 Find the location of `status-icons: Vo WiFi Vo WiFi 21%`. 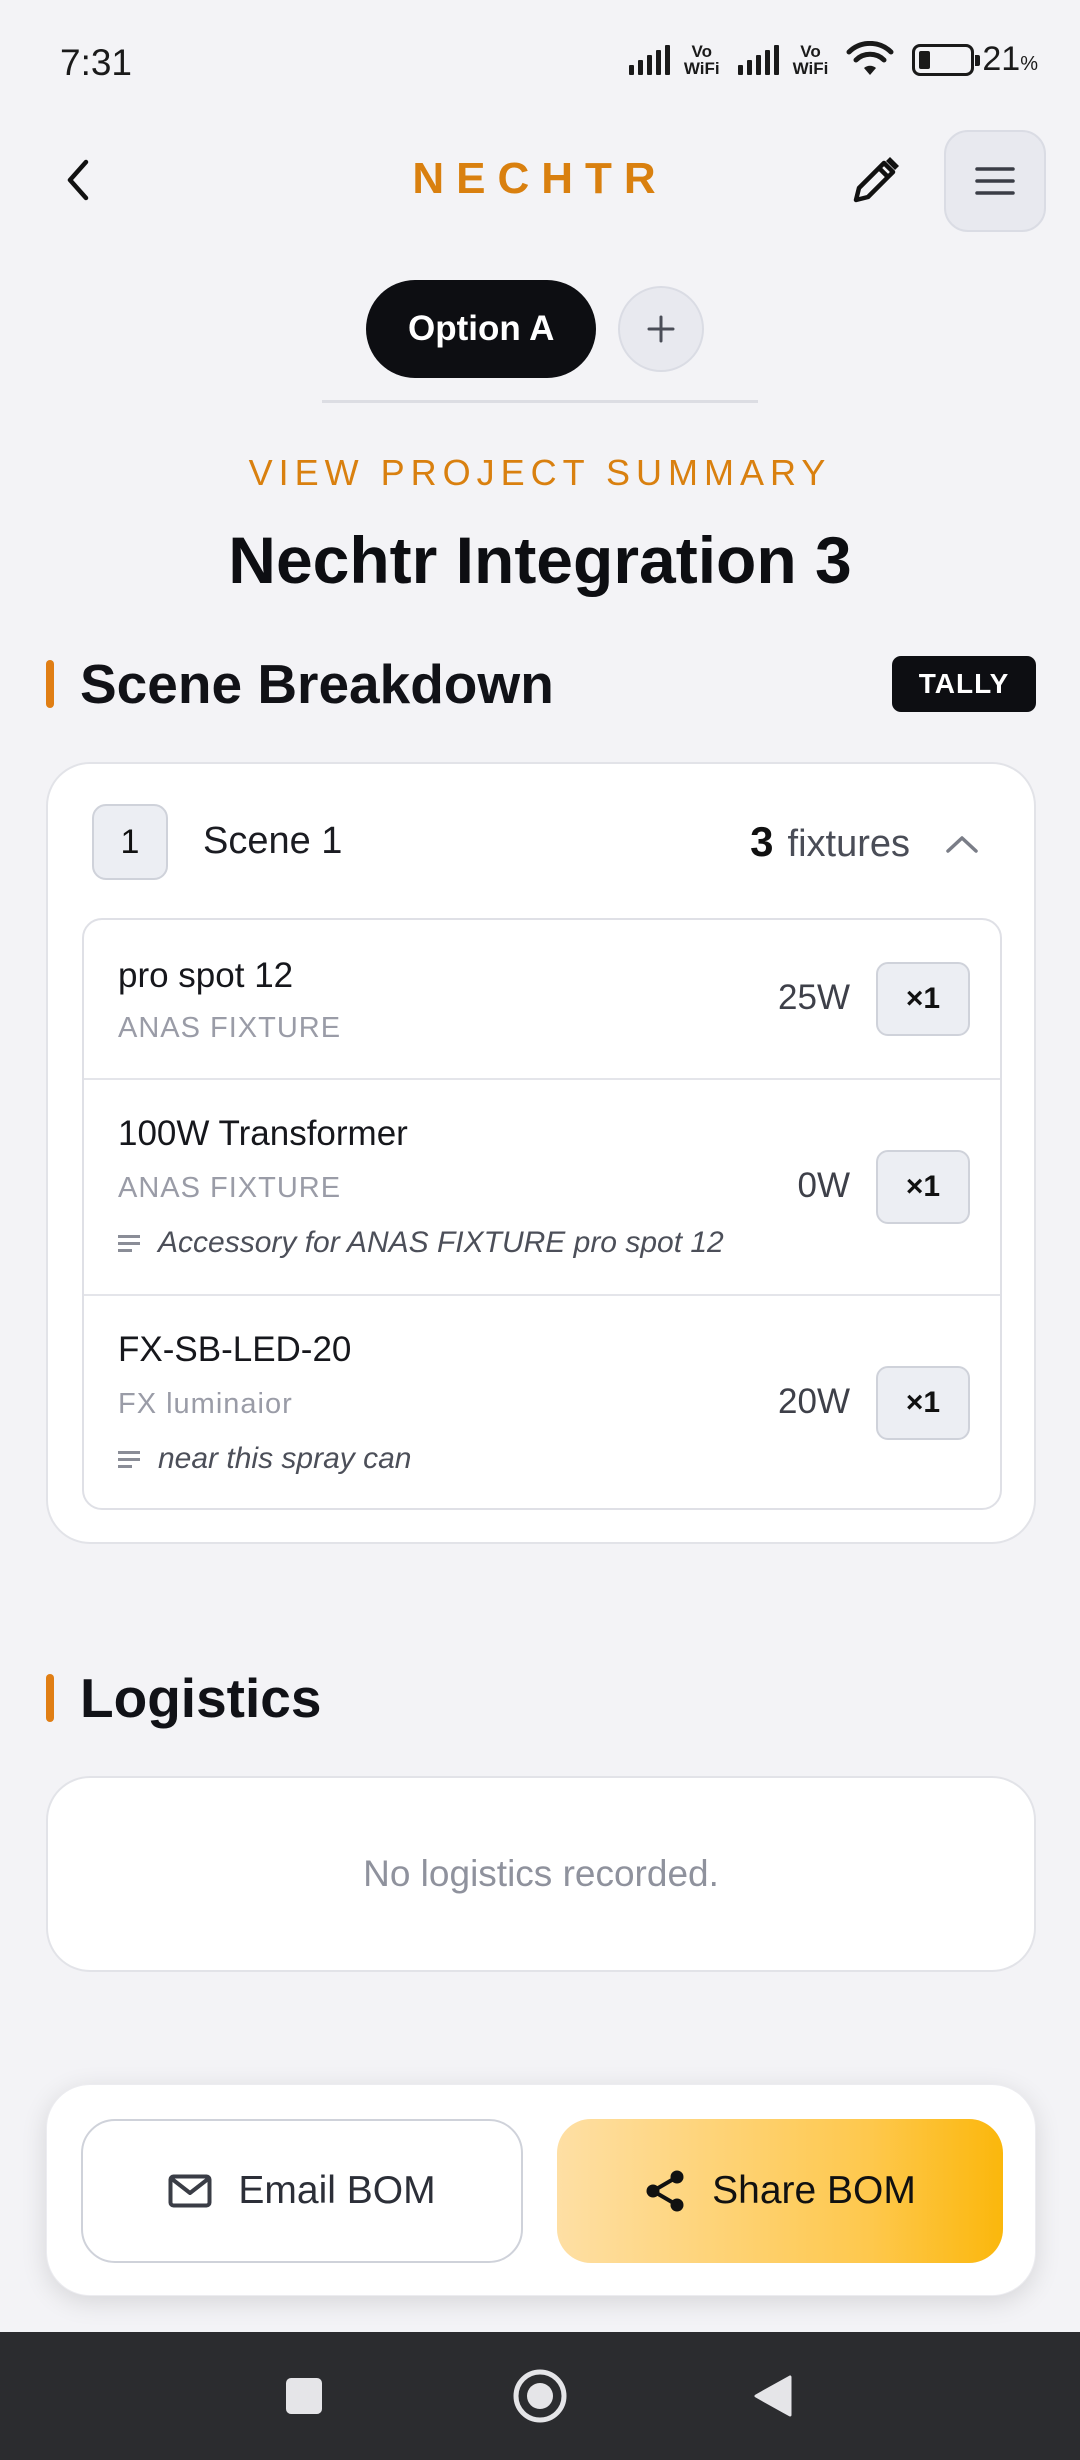

status-icons: Vo WiFi Vo WiFi 21% is located at coordinates (833, 59).